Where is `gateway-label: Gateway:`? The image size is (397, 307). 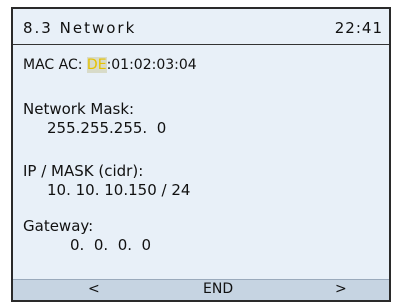 gateway-label: Gateway: is located at coordinates (58, 226).